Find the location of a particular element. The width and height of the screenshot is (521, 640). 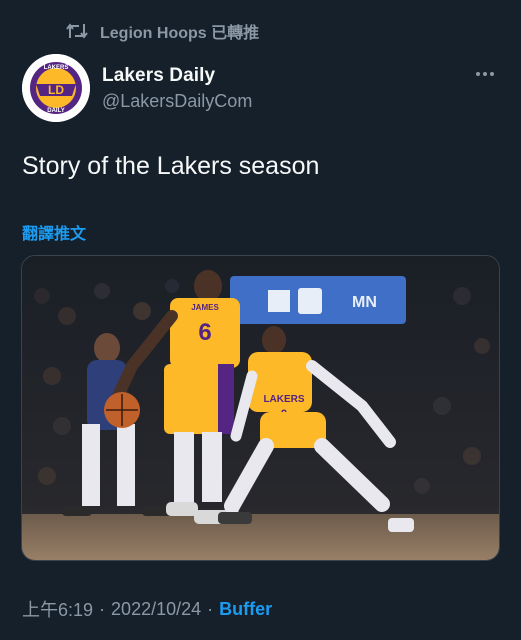

more-options-button is located at coordinates (485, 74).